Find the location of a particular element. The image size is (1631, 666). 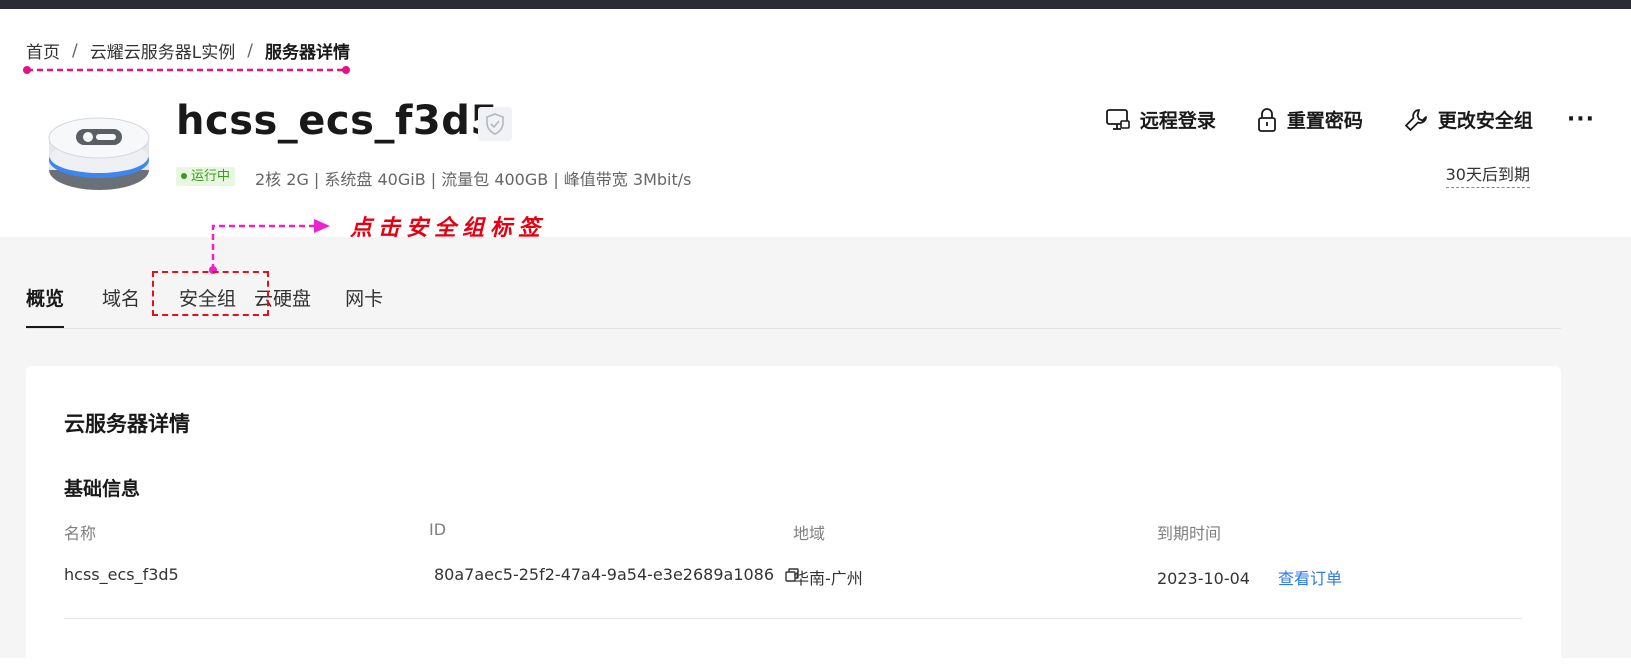

breadcrumb-underline-annotation is located at coordinates (186, 70).